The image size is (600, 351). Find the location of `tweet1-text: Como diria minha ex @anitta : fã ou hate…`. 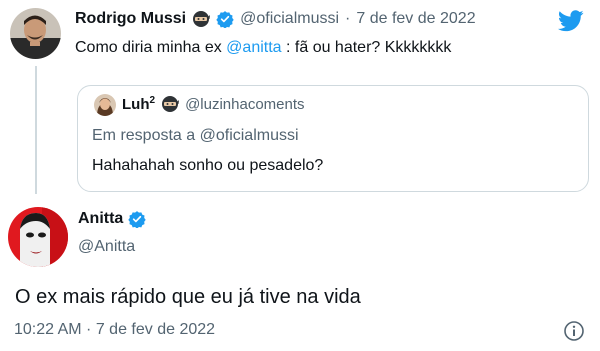

tweet1-text: Como diria minha ex @anitta : fã ou hate… is located at coordinates (263, 48).